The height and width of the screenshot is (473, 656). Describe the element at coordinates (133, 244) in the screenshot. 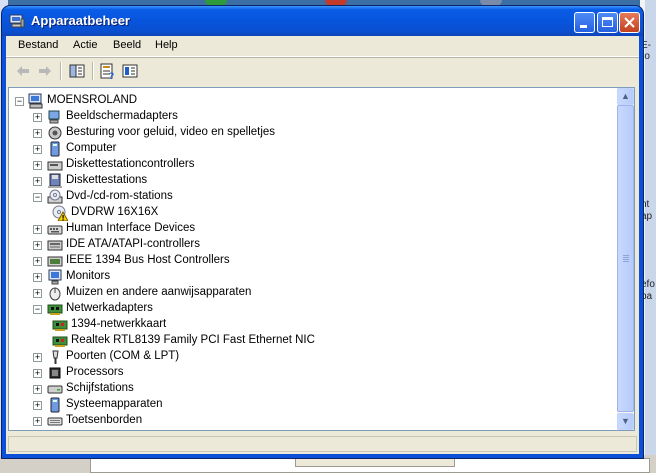

I see `tree-item-label: IDE ATA/ATAPI-controllers` at that location.